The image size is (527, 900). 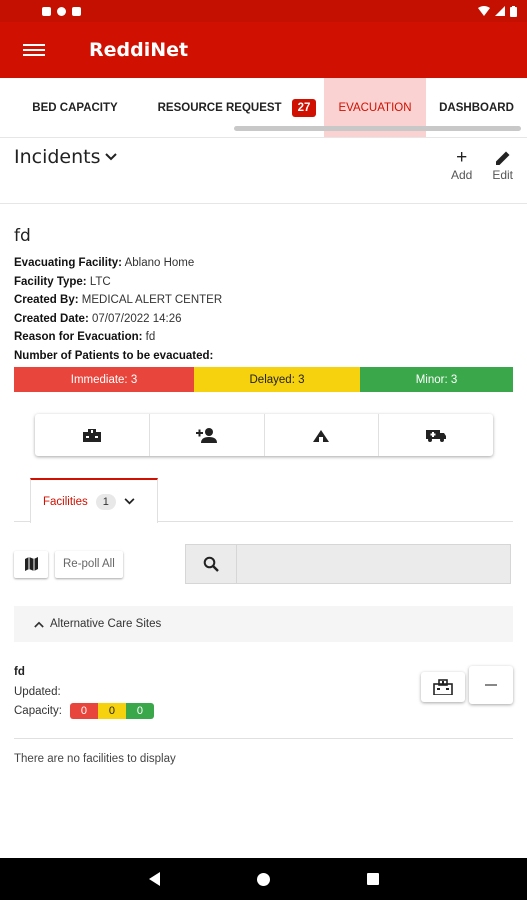 I want to click on triage-minor: Minor: 3, so click(x=436, y=379).